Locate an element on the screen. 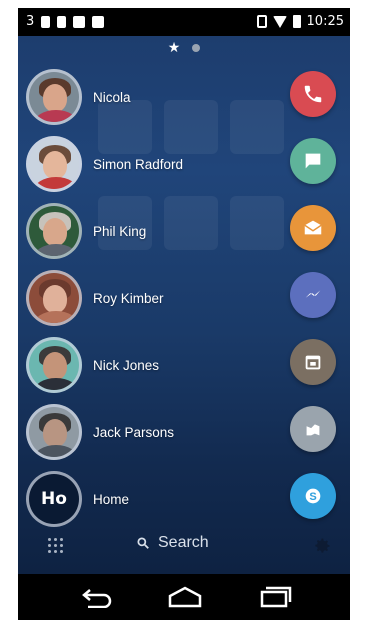 The width and height of the screenshot is (369, 622). skype-button: S is located at coordinates (313, 496).